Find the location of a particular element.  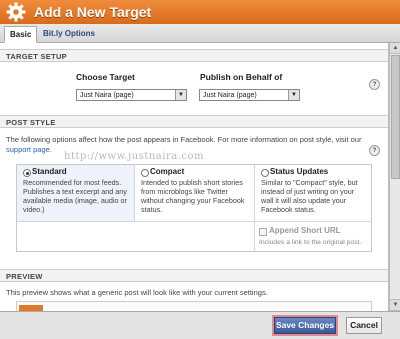

append-short-url-desc: Includes a link to the original post. is located at coordinates (310, 242).